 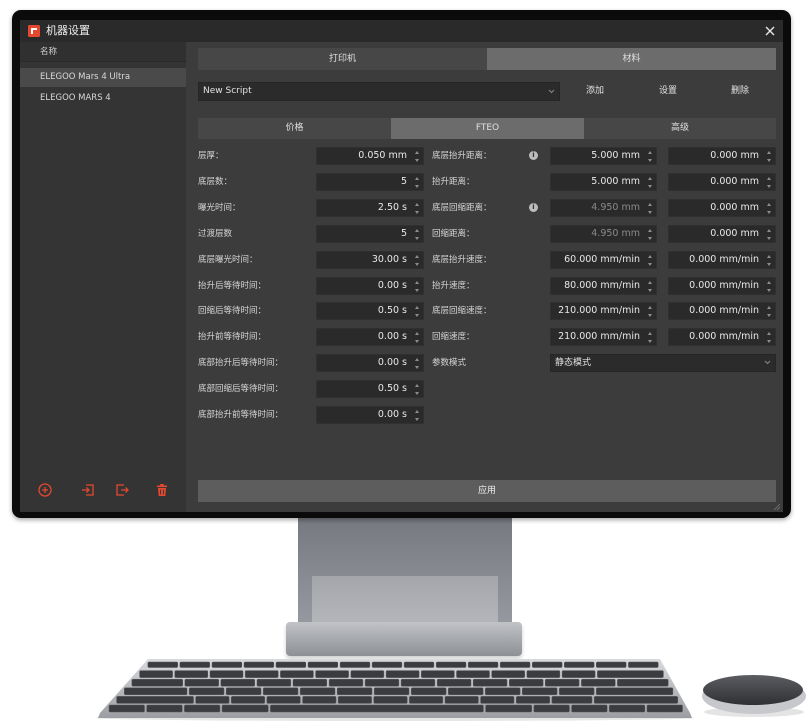 I want to click on retract-distance-2-input: 0.000 mm, so click(x=722, y=234).